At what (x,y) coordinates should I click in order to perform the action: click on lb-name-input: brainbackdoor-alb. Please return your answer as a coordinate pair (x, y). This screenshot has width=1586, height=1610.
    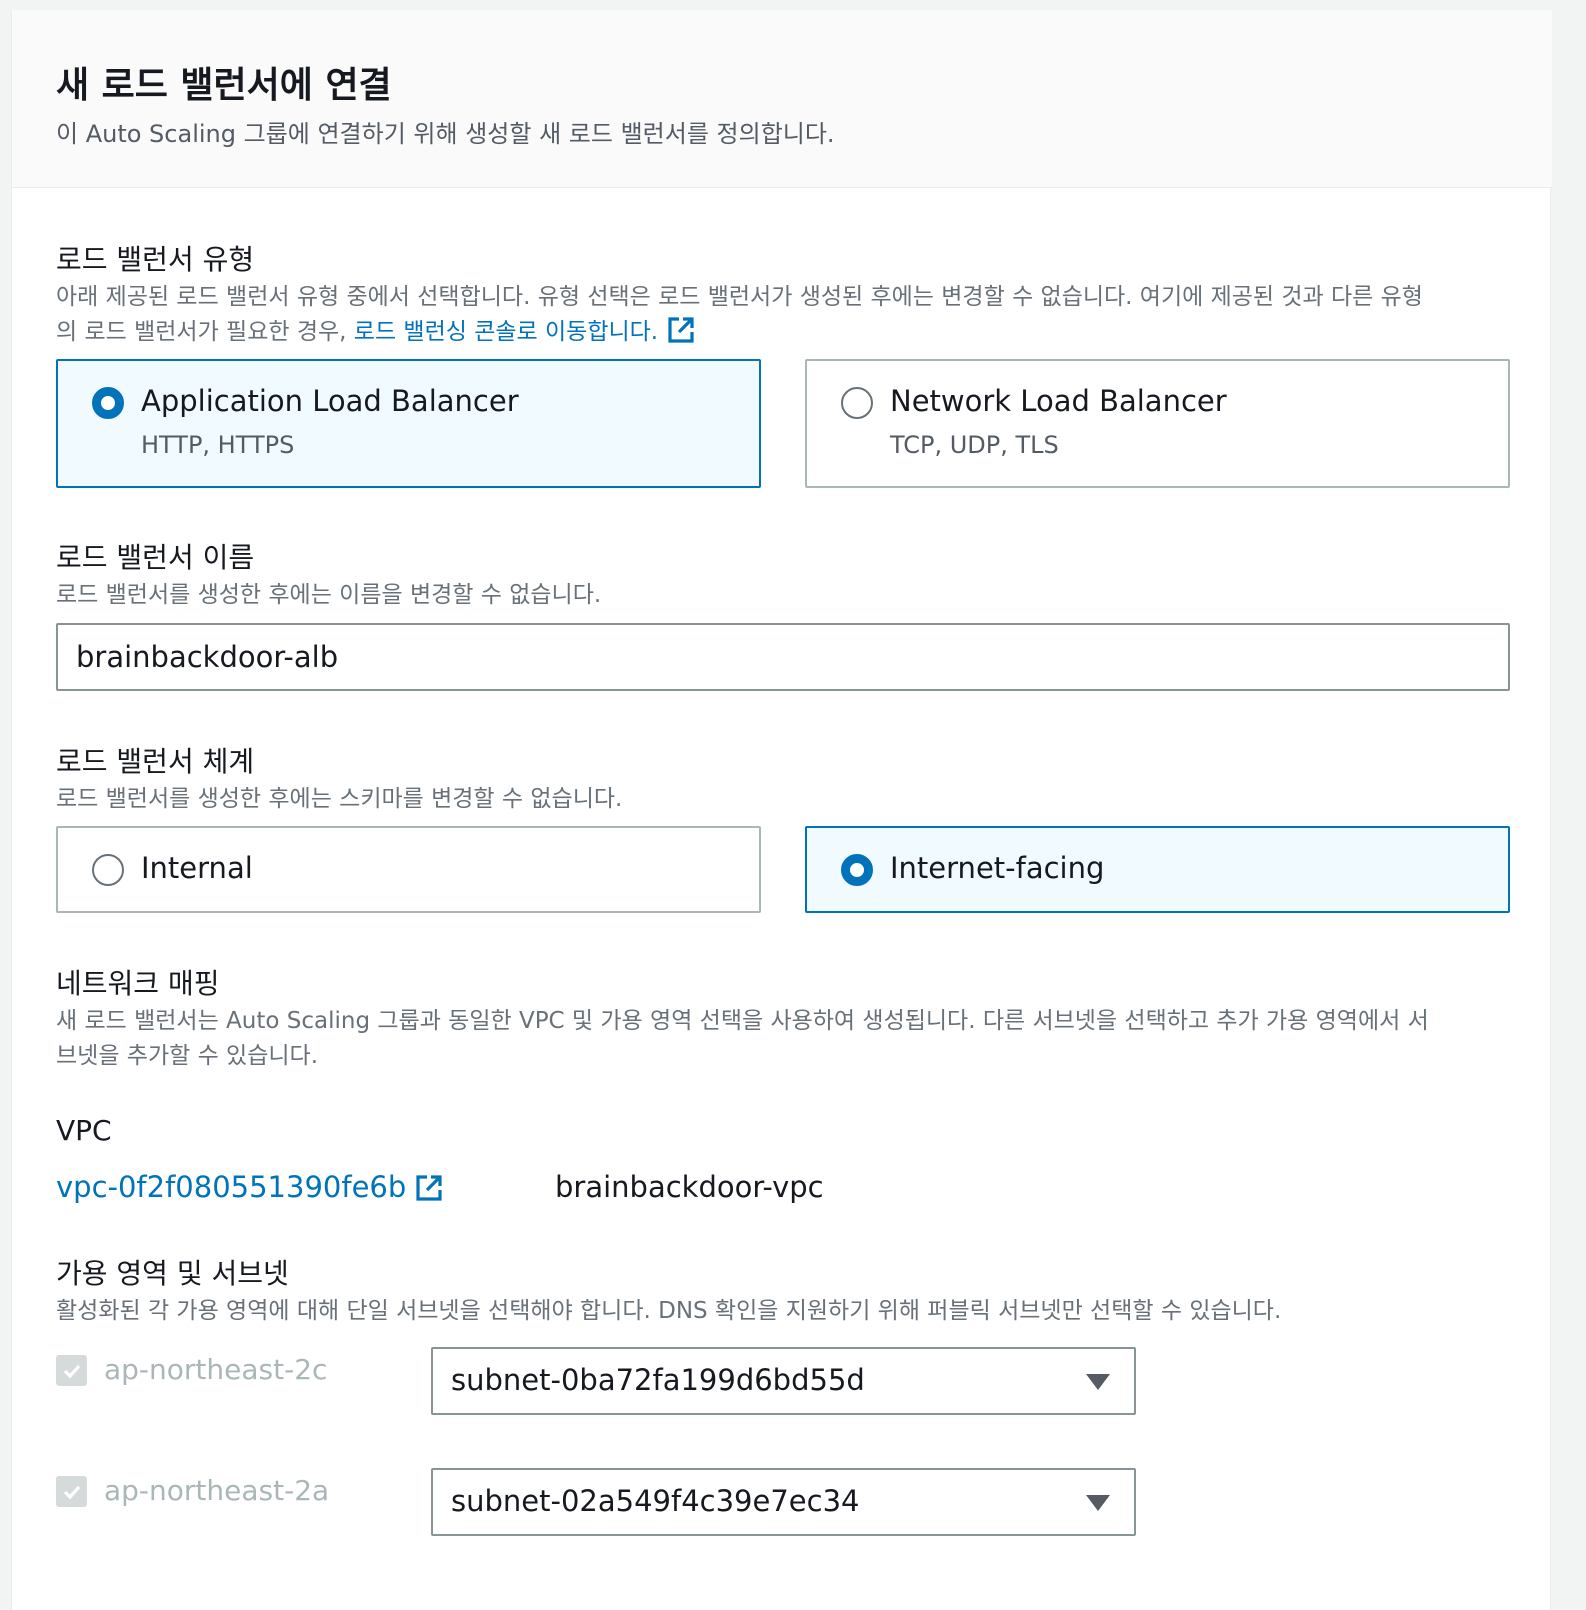
    Looking at the image, I should click on (783, 657).